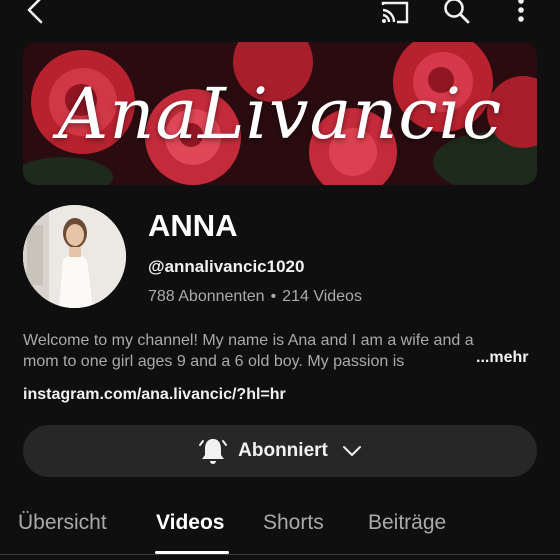  I want to click on channel-tabs: Übersicht Videos Shorts Beiträge, so click(280, 532).